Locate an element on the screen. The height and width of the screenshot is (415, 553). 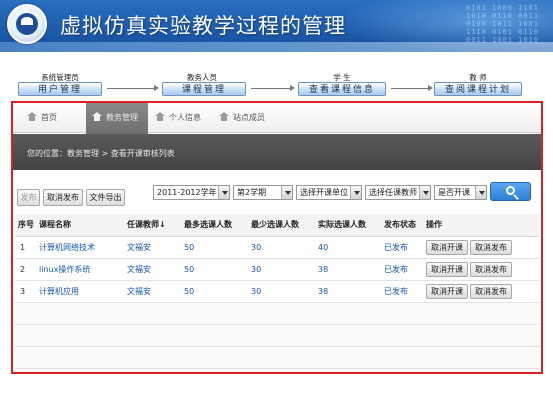
breadcrumb-bar: 您的位置：教务管理 > 查看开课审核列表 is located at coordinates (277, 152).